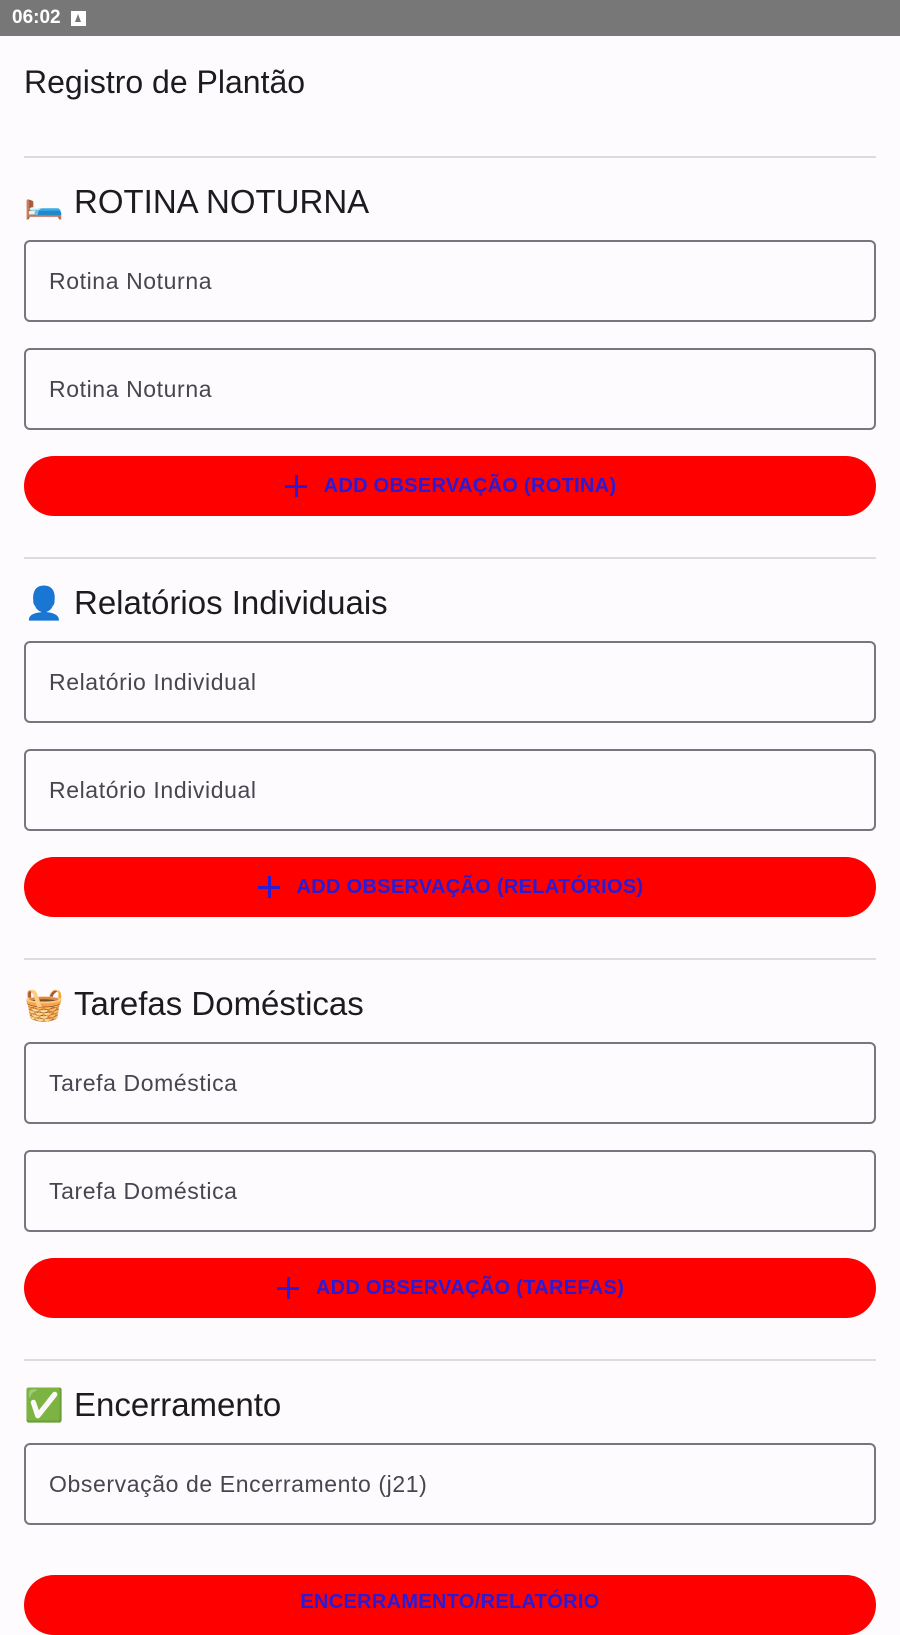 This screenshot has width=900, height=1635. Describe the element at coordinates (44, 1405) in the screenshot. I see `check-mark-icon: ✅` at that location.